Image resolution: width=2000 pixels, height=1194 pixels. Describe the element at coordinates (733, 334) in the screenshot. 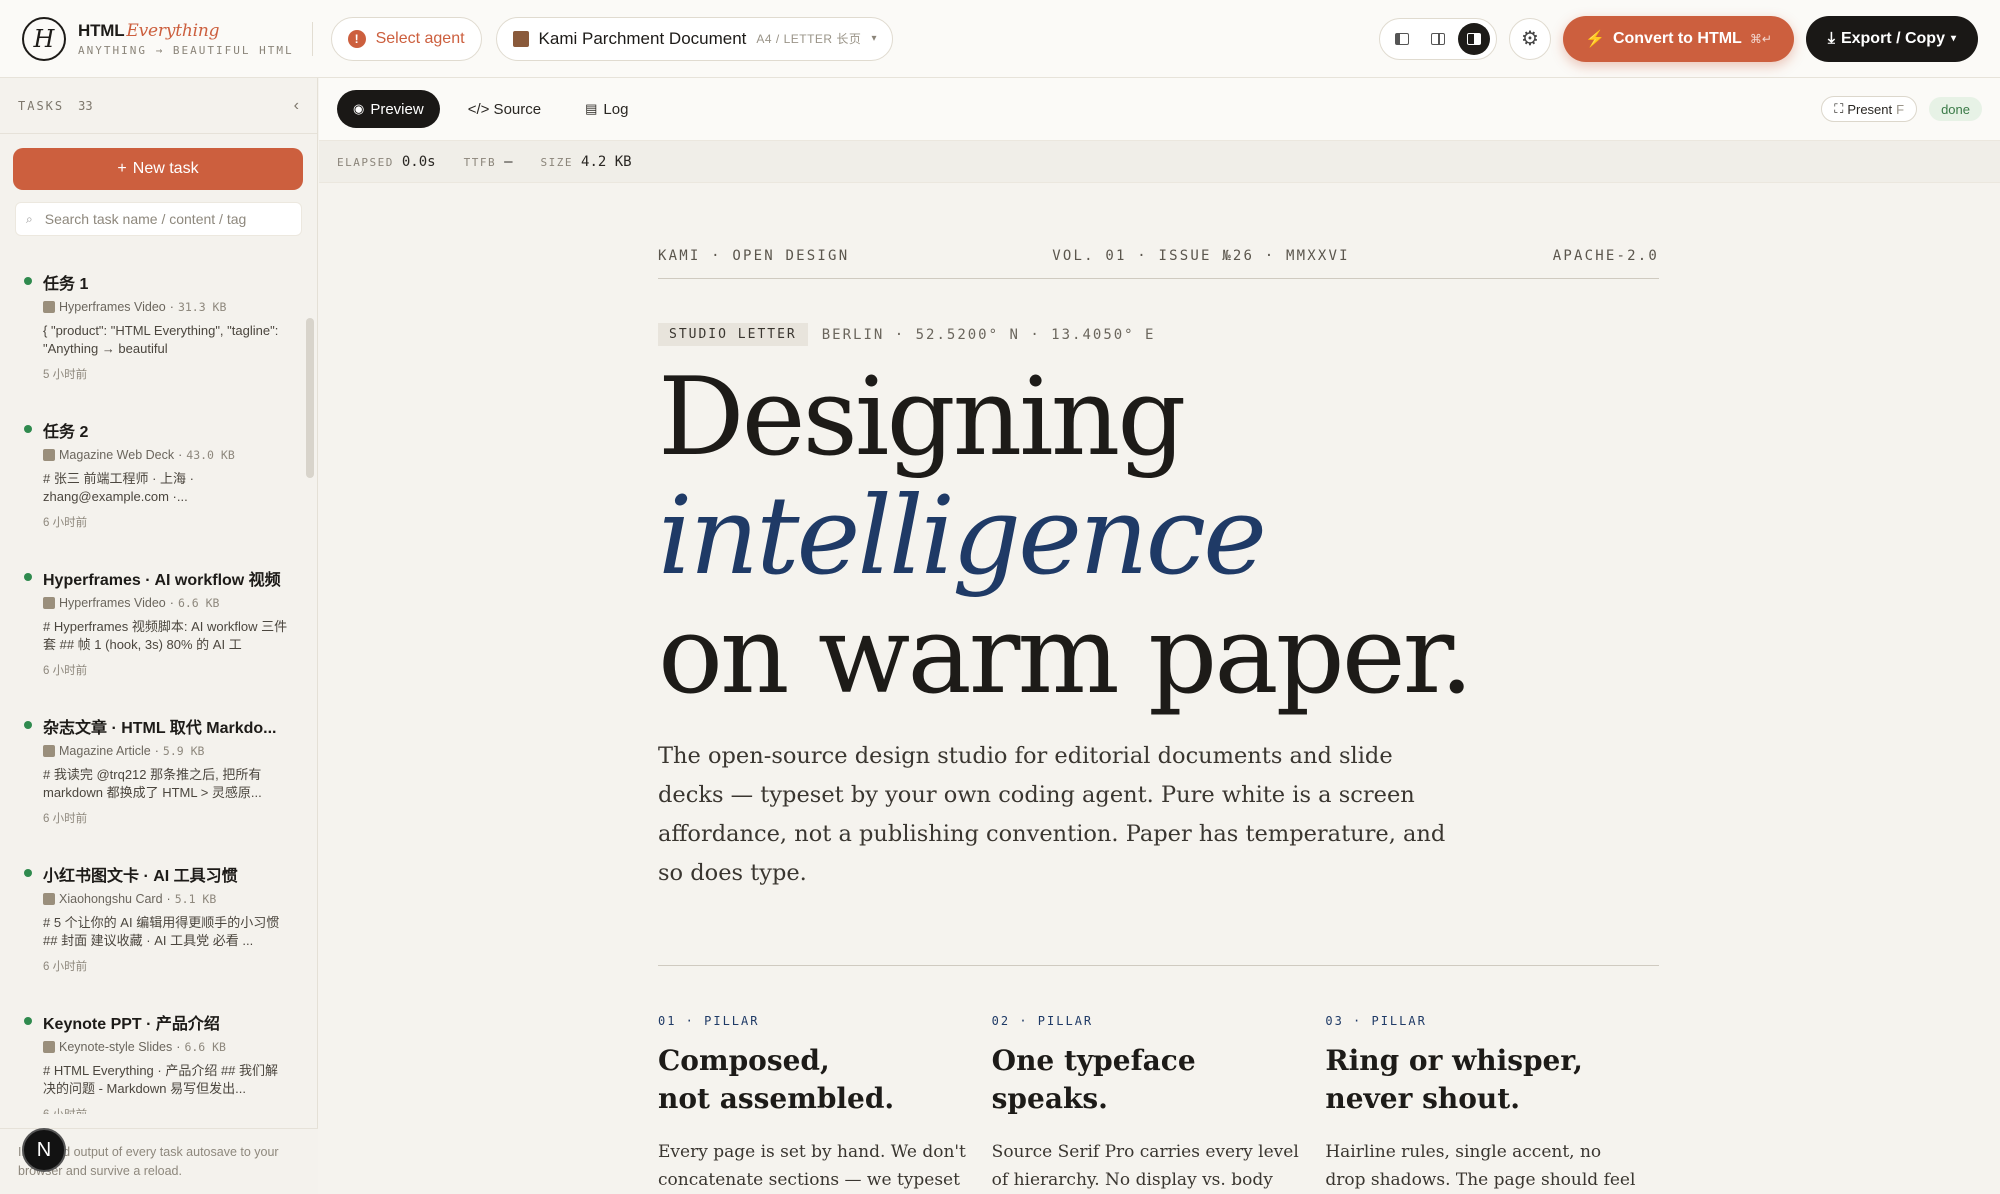

I see `kicker-tag: STUDIO LETTER` at that location.